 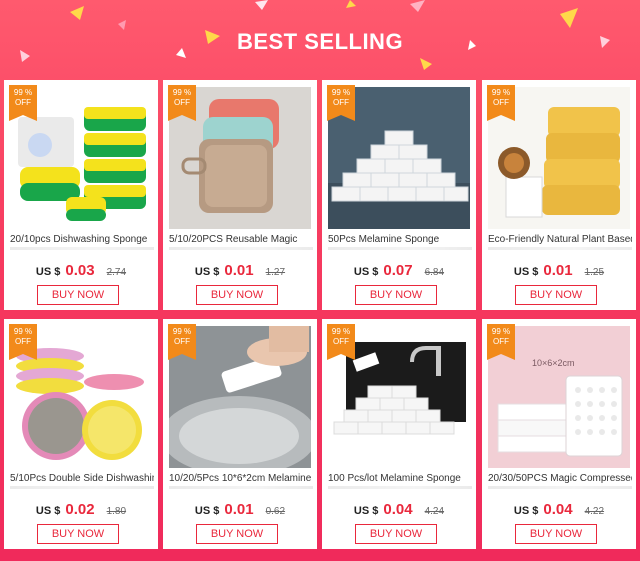 I want to click on price-row: US $ 0.04 4.22, so click(x=559, y=509).